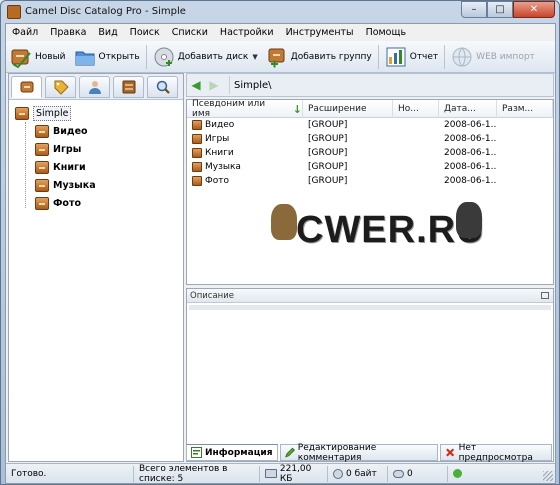  Describe the element at coordinates (70, 473) in the screenshot. I see `status-ready: Готово.` at that location.